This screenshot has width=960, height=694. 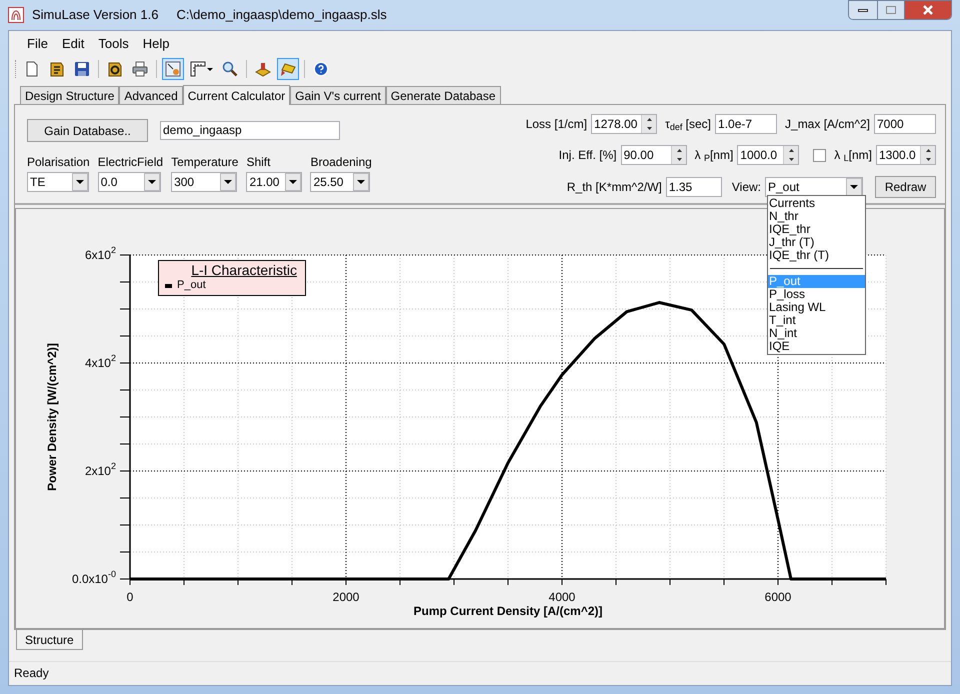 What do you see at coordinates (816, 203) in the screenshot?
I see `dropdown-option: Currents` at bounding box center [816, 203].